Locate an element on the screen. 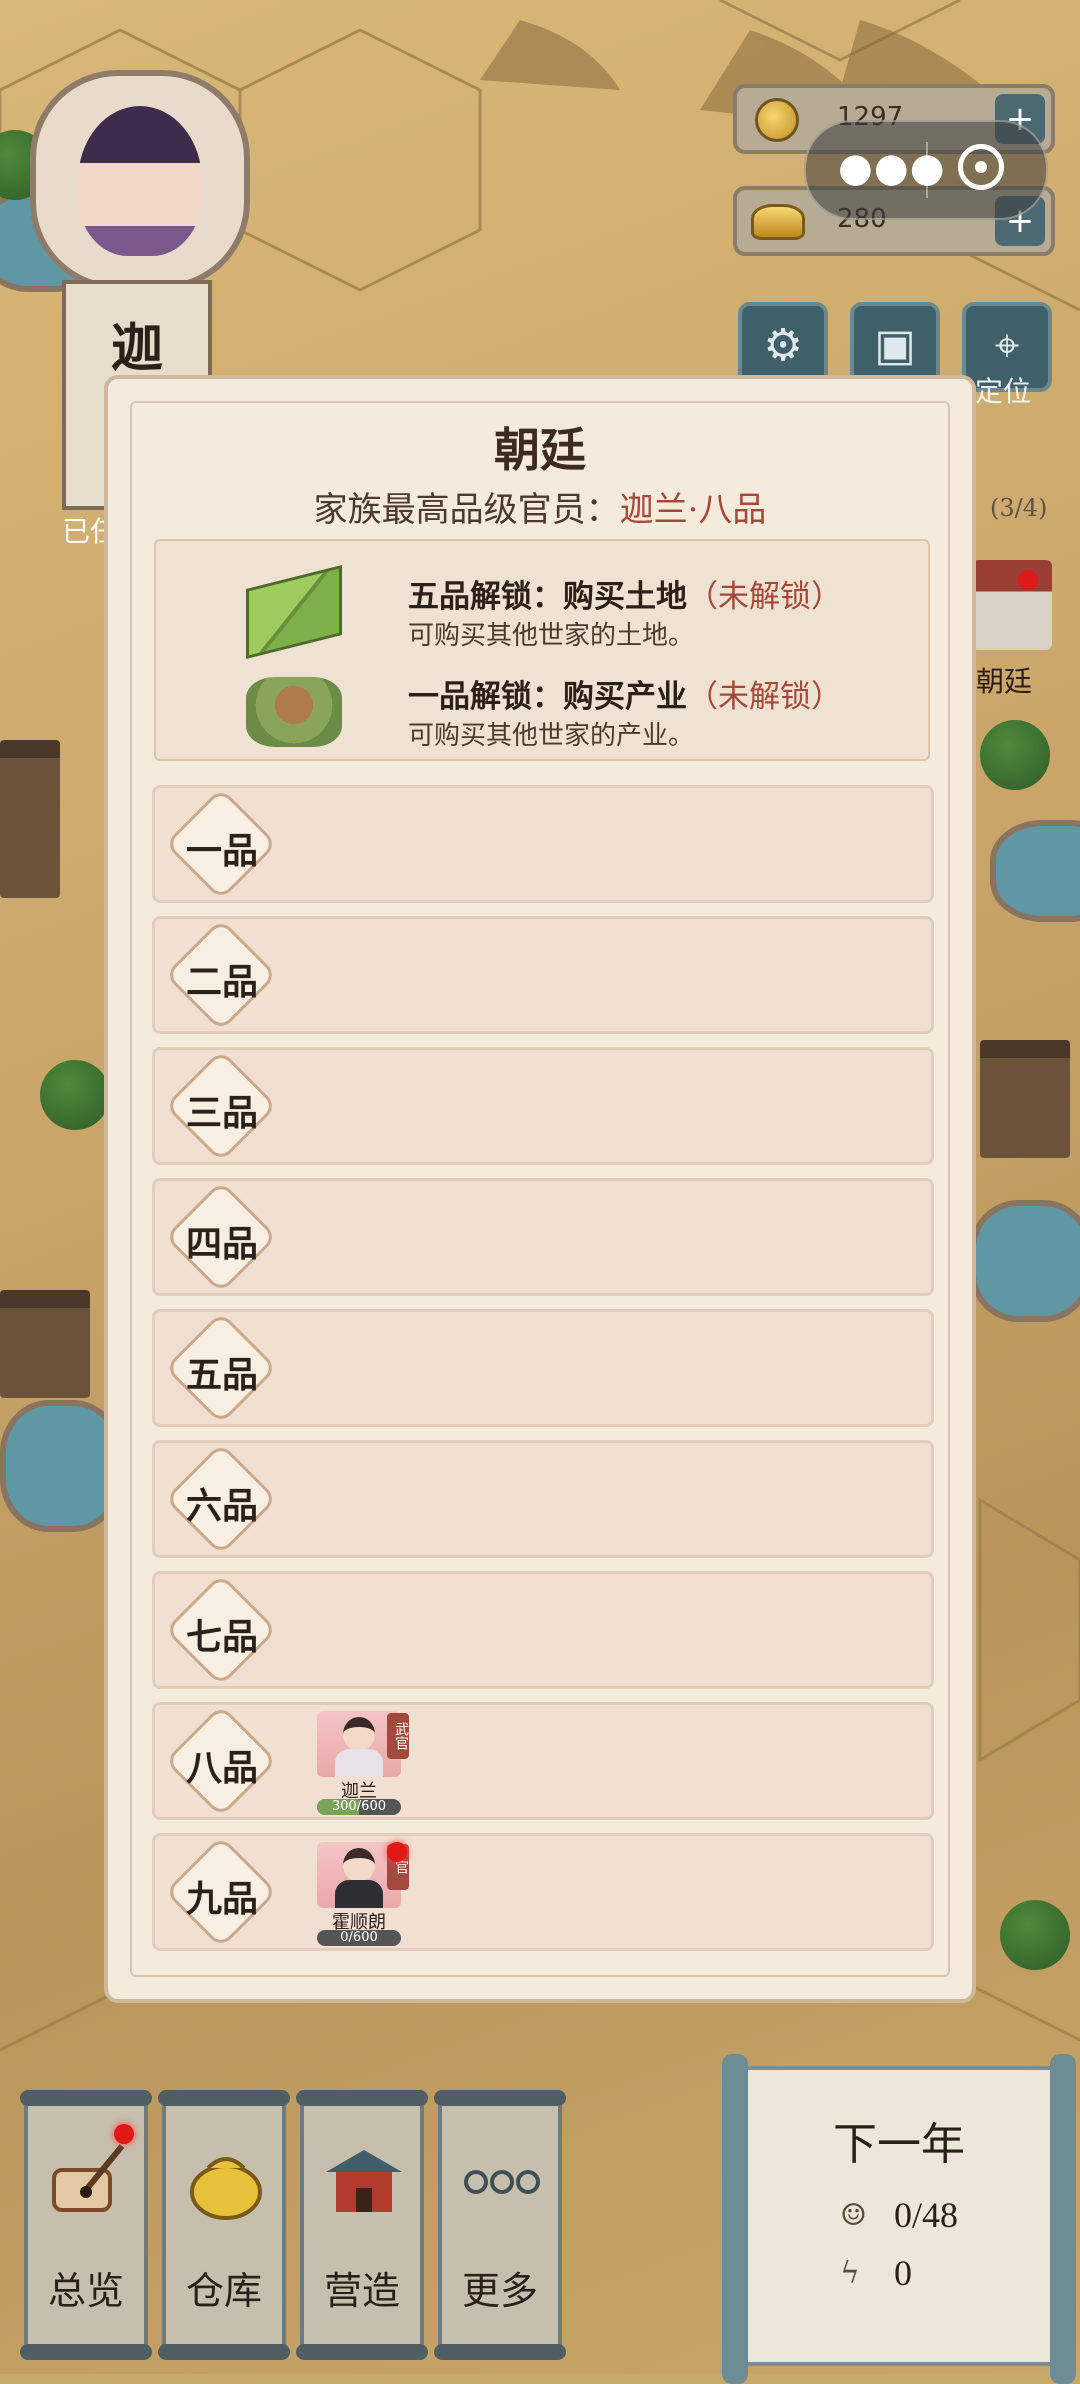 The height and width of the screenshot is (2384, 1080). rank-badge: 三品 is located at coordinates (221, 1106).